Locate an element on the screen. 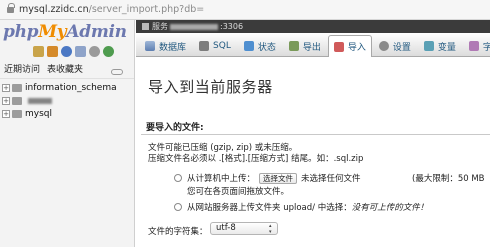 The height and width of the screenshot is (247, 490). address-bar: mysql.zzidc.cn/server_import.php?db= is located at coordinates (245, 10).